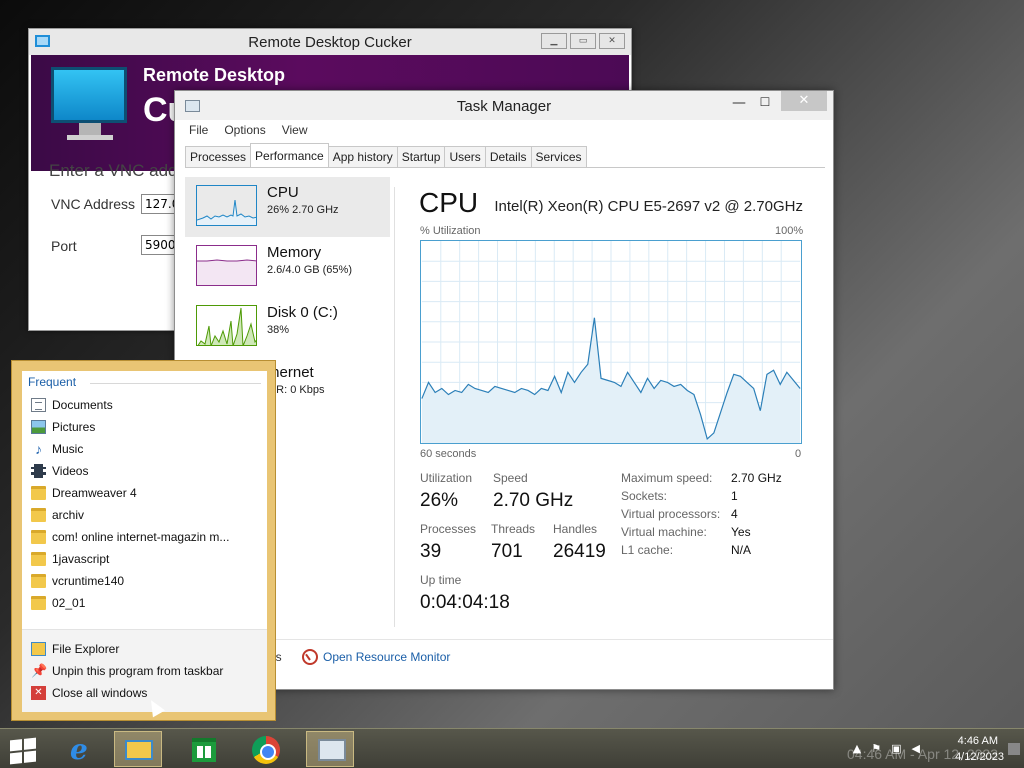 The width and height of the screenshot is (1024, 768). What do you see at coordinates (664, 532) in the screenshot?
I see `virtual-machine-label: Virtual machine:` at bounding box center [664, 532].